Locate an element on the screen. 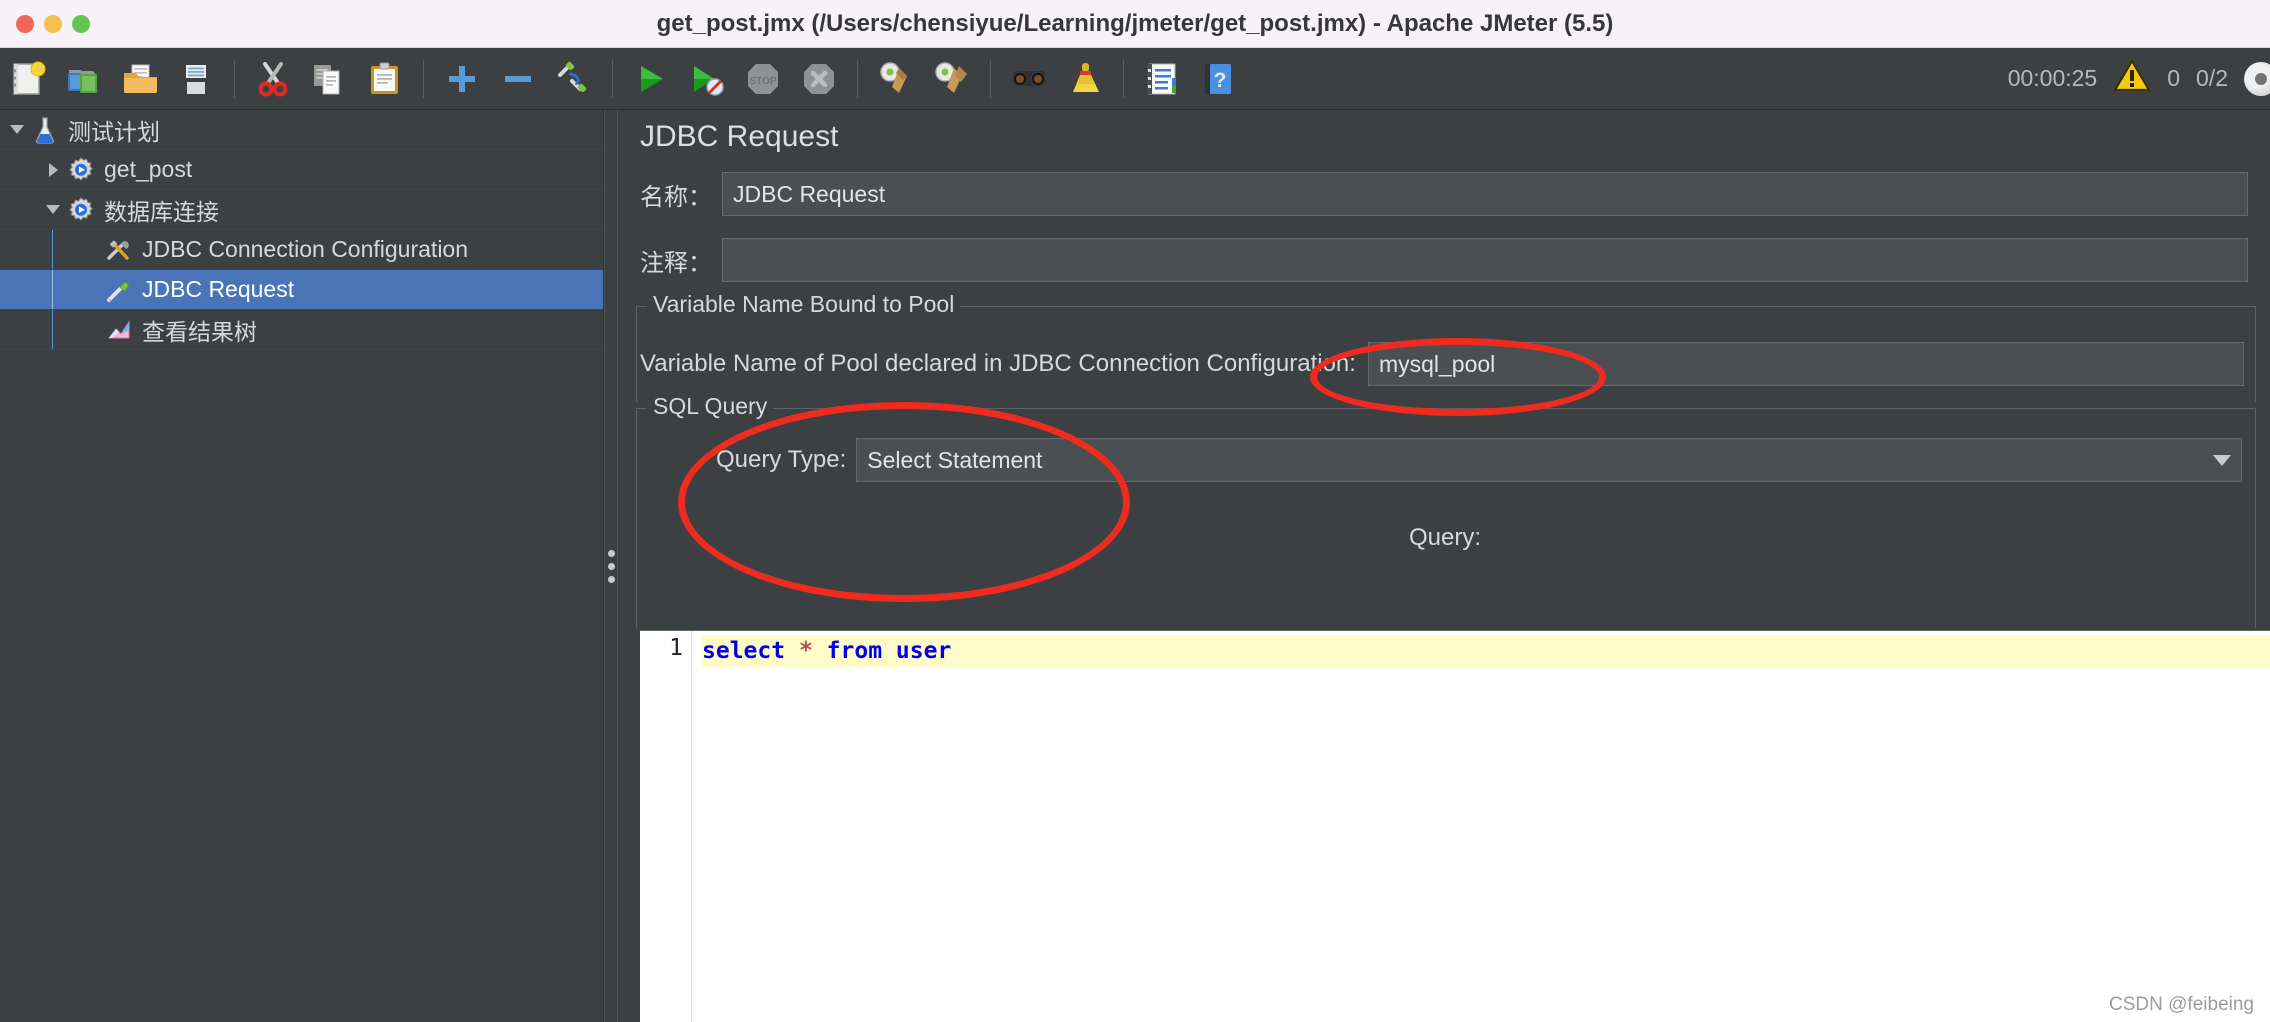 This screenshot has width=2270, height=1022. warning-triangle-icon is located at coordinates (2132, 79).